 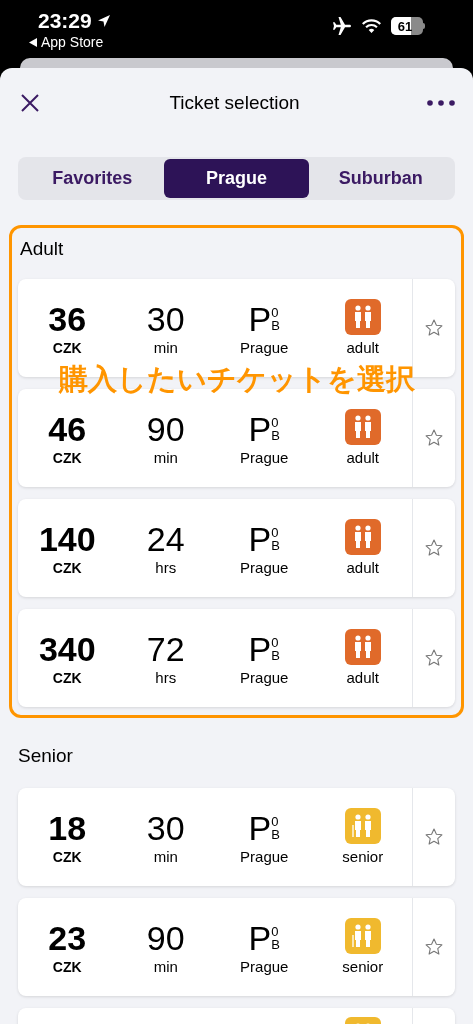 I want to click on ticket-price: 36, so click(x=67, y=319).